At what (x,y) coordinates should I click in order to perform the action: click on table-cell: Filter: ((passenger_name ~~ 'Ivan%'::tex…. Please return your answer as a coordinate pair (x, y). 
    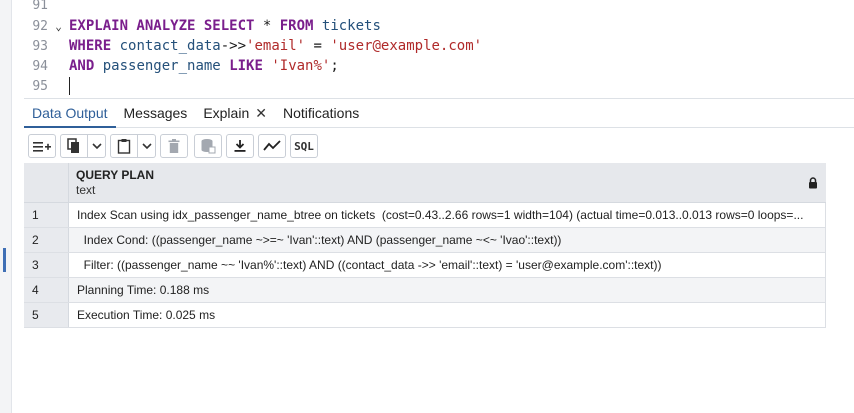
    Looking at the image, I should click on (447, 265).